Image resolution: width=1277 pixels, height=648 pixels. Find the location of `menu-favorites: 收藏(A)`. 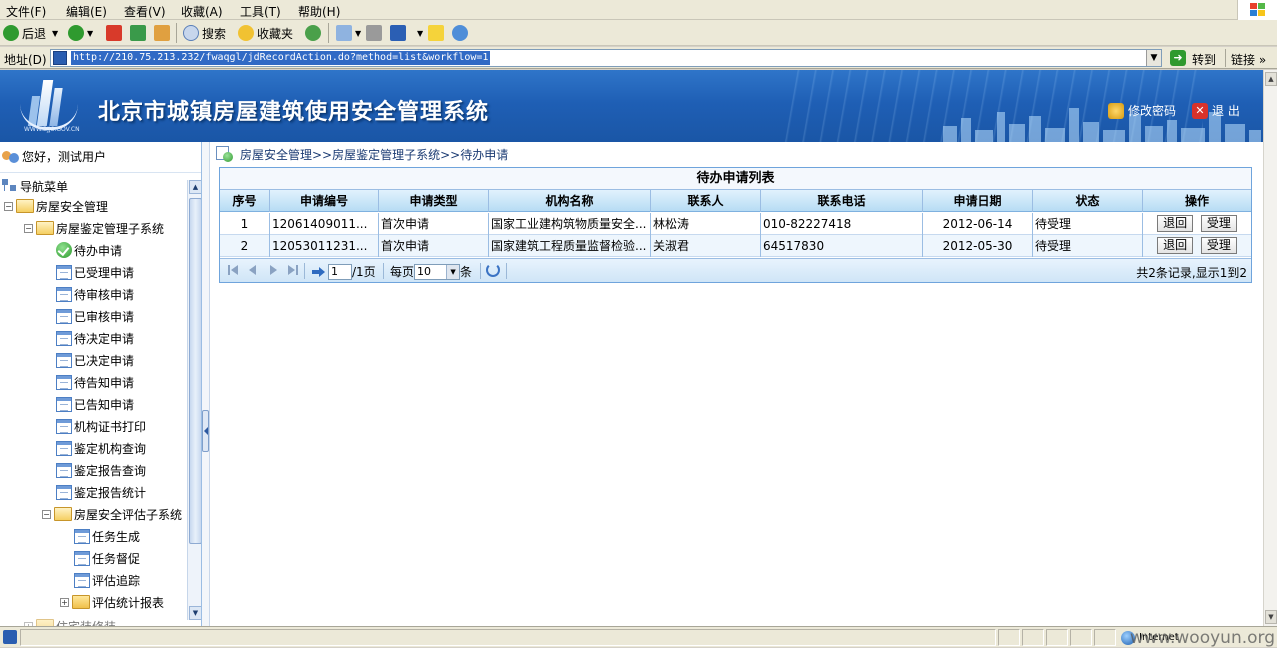

menu-favorites: 收藏(A) is located at coordinates (202, 11).